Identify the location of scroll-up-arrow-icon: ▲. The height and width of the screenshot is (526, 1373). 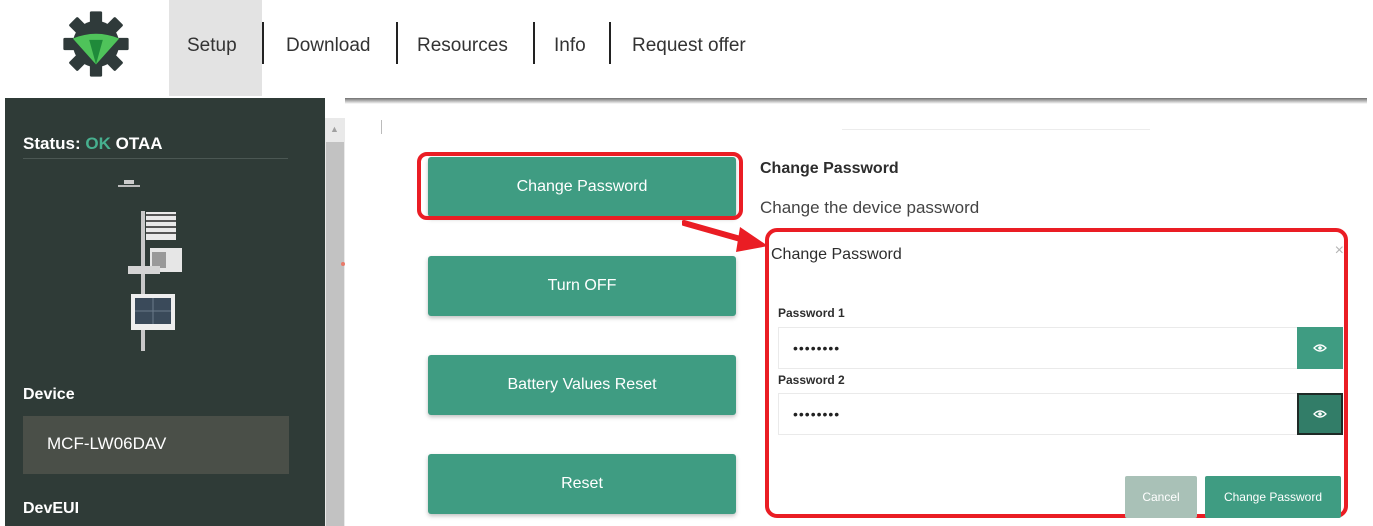
(334, 129).